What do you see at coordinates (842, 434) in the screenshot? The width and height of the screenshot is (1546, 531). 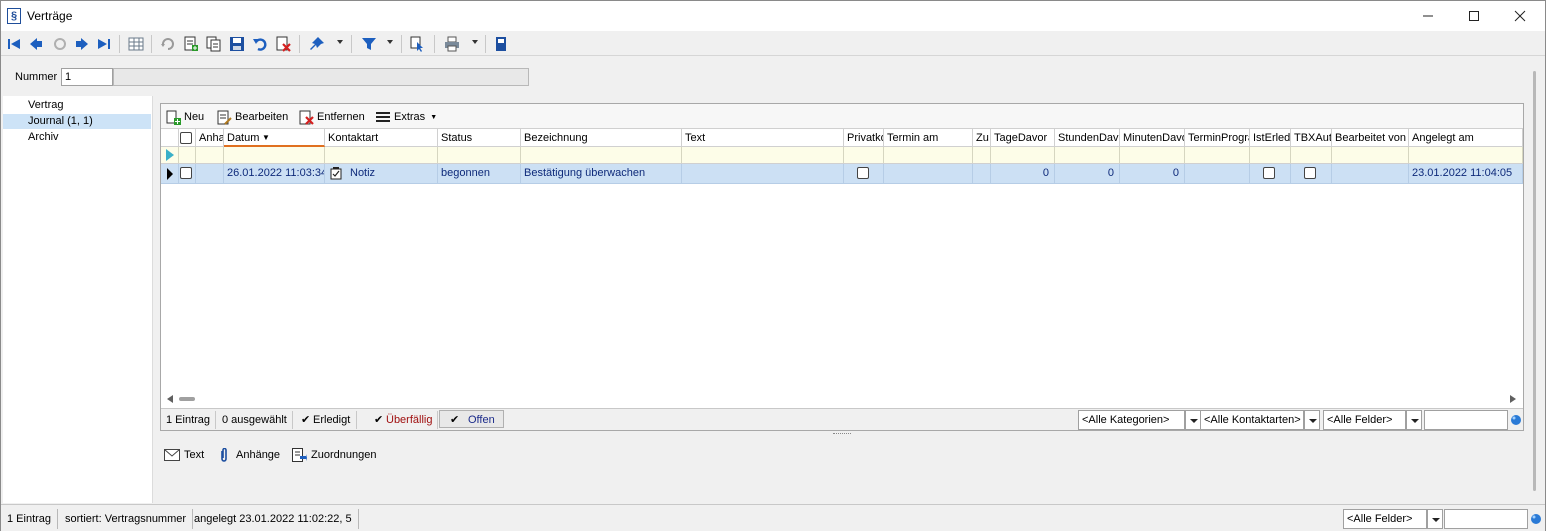 I see `splitter-handle` at bounding box center [842, 434].